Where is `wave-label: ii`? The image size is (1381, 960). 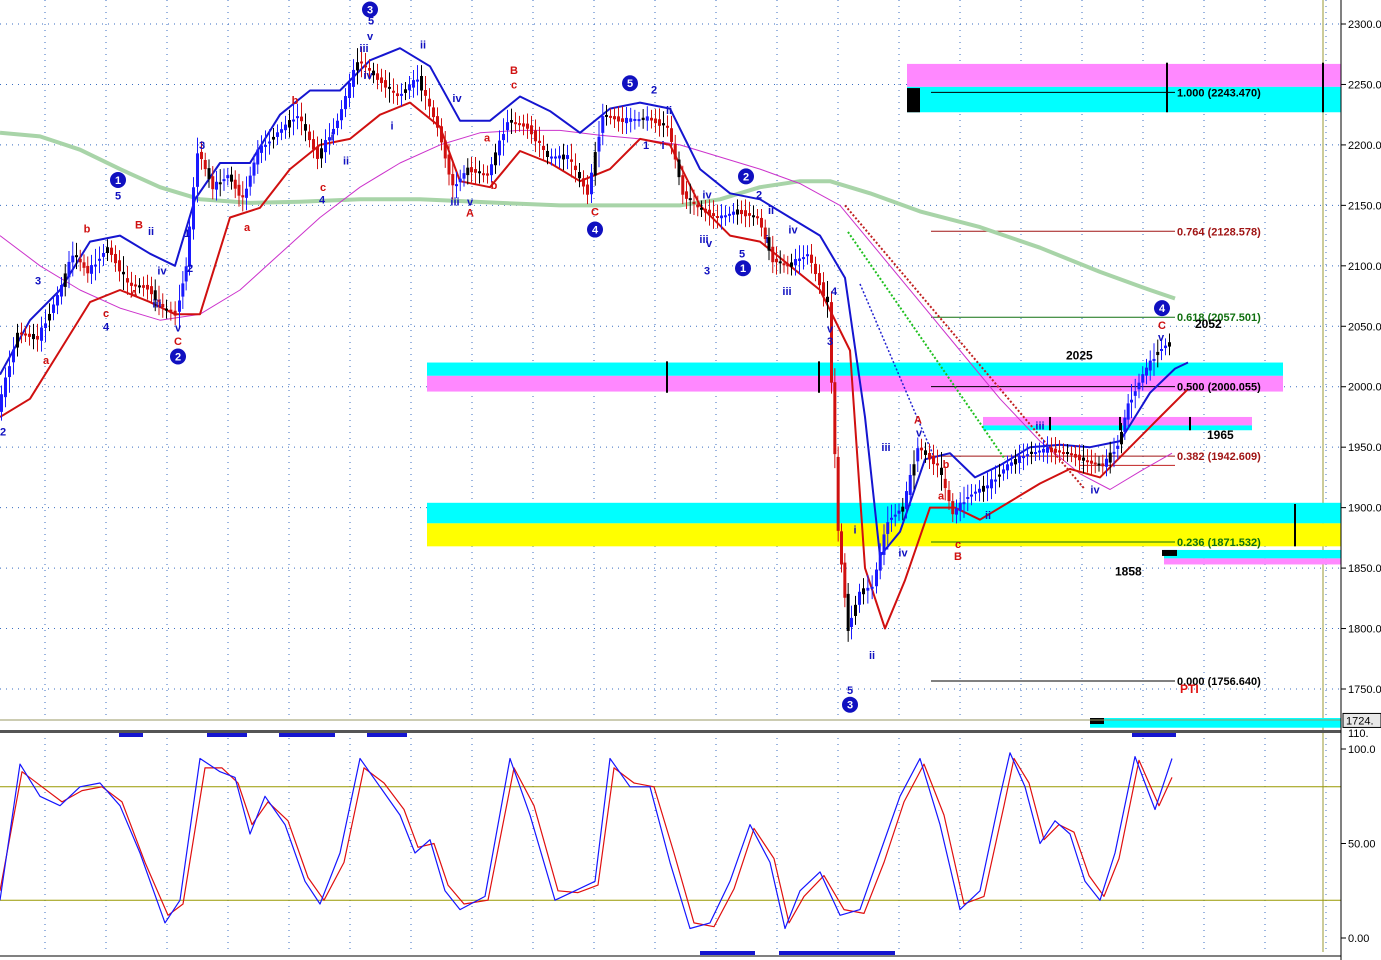 wave-label: ii is located at coordinates (988, 516).